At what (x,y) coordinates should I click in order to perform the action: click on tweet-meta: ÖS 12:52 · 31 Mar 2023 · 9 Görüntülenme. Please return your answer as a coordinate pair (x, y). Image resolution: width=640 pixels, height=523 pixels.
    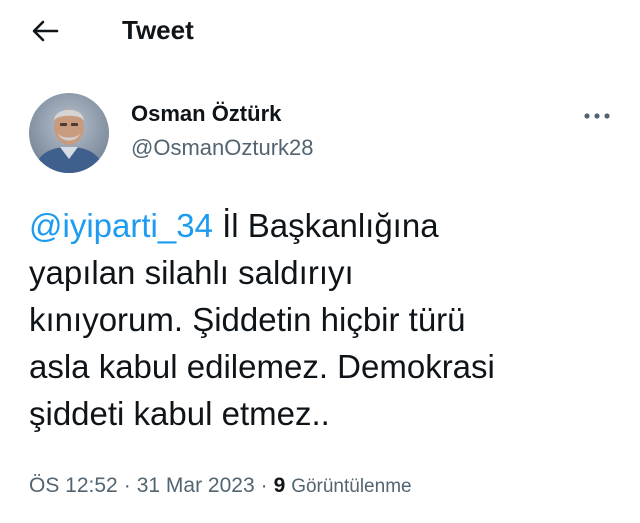
    Looking at the image, I should click on (220, 486).